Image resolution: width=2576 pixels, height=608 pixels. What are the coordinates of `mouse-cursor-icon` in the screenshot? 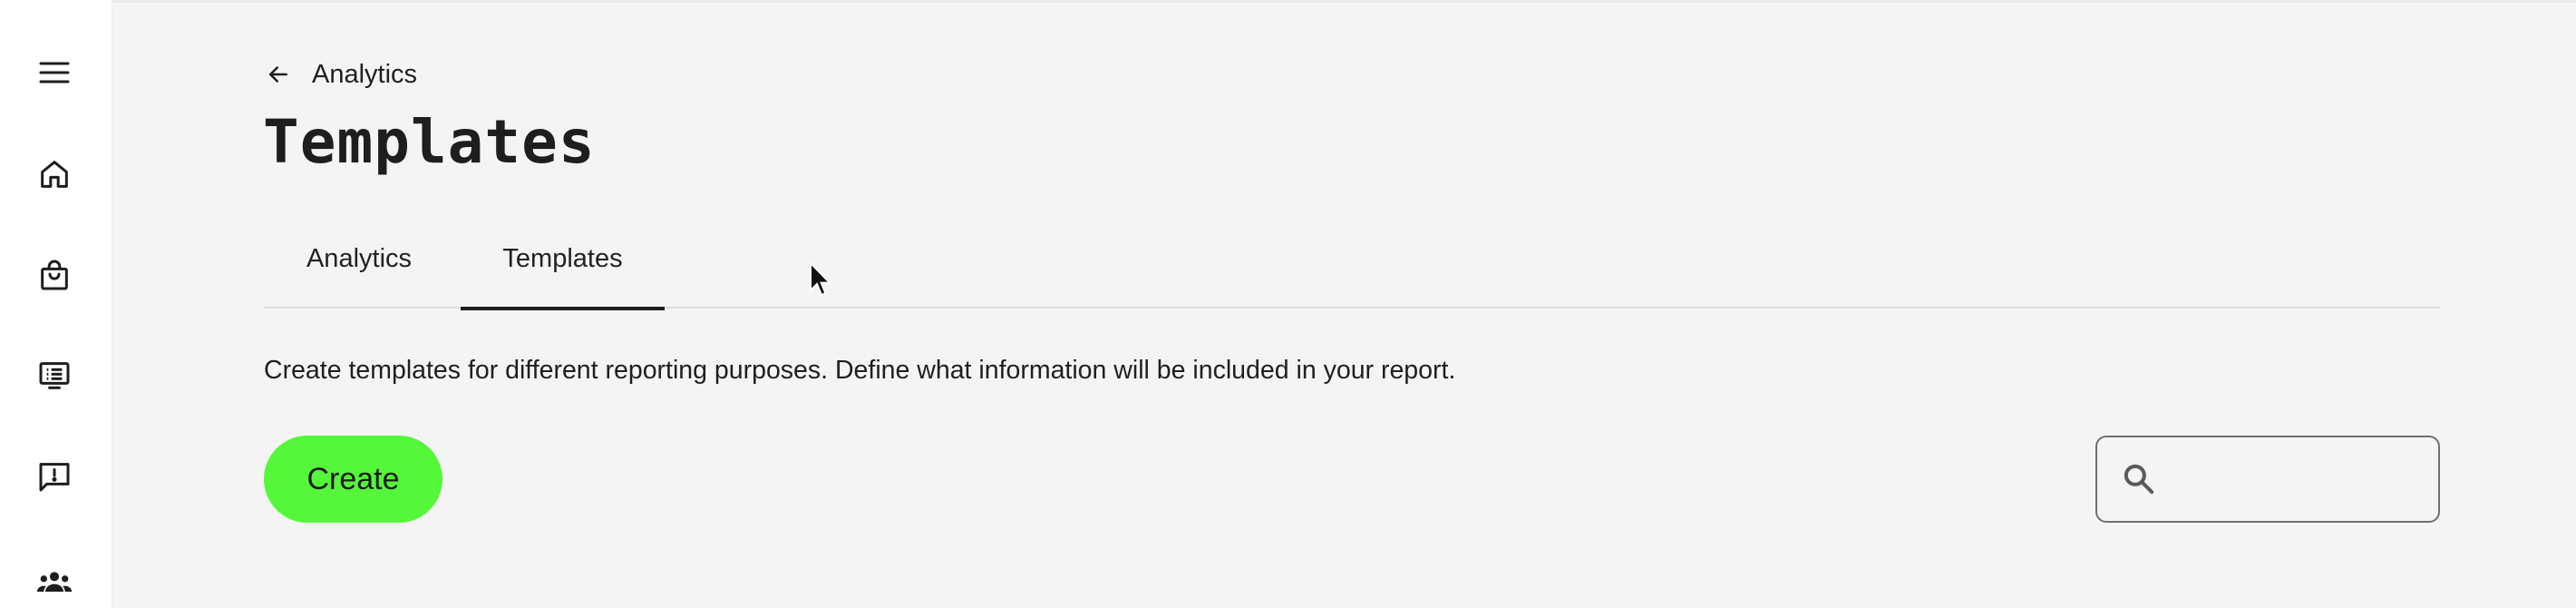 It's located at (821, 279).